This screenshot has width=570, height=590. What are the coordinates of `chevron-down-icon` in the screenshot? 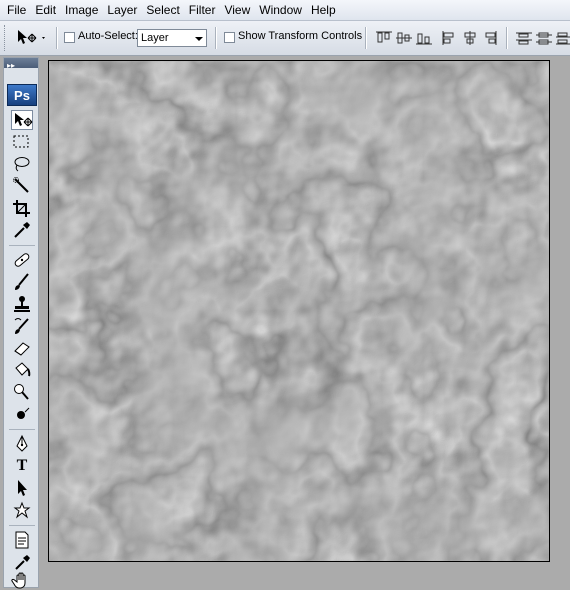 It's located at (199, 39).